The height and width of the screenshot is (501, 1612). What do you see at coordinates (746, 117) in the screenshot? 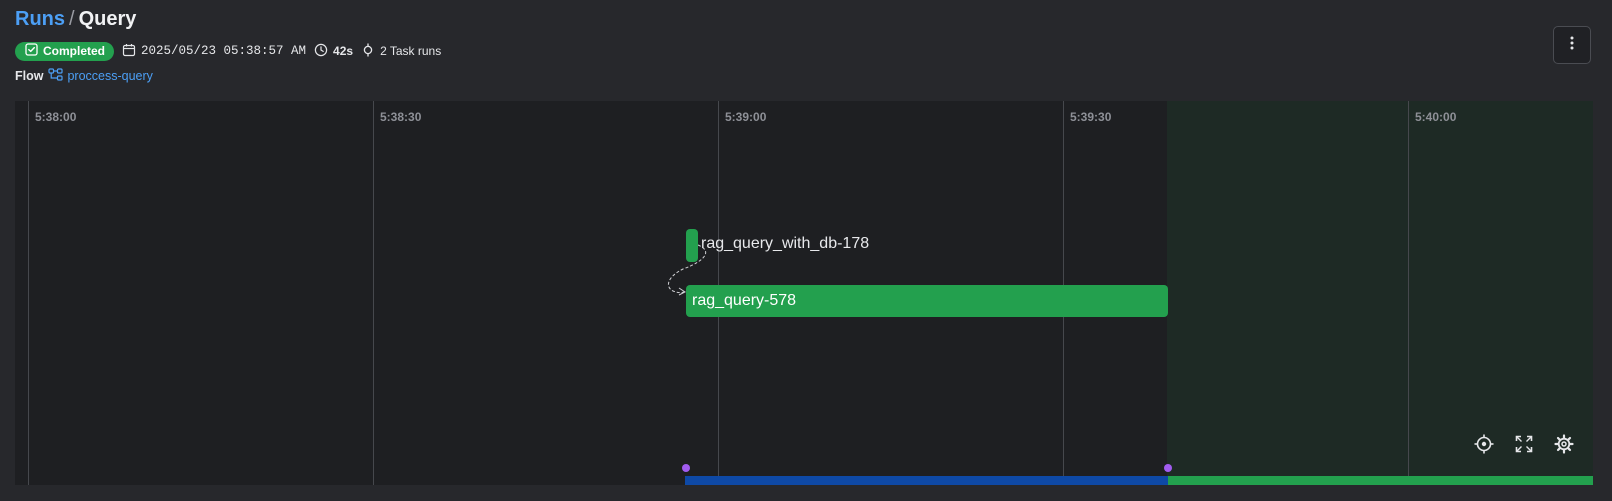
I see `tick-label: 5:39:00` at bounding box center [746, 117].